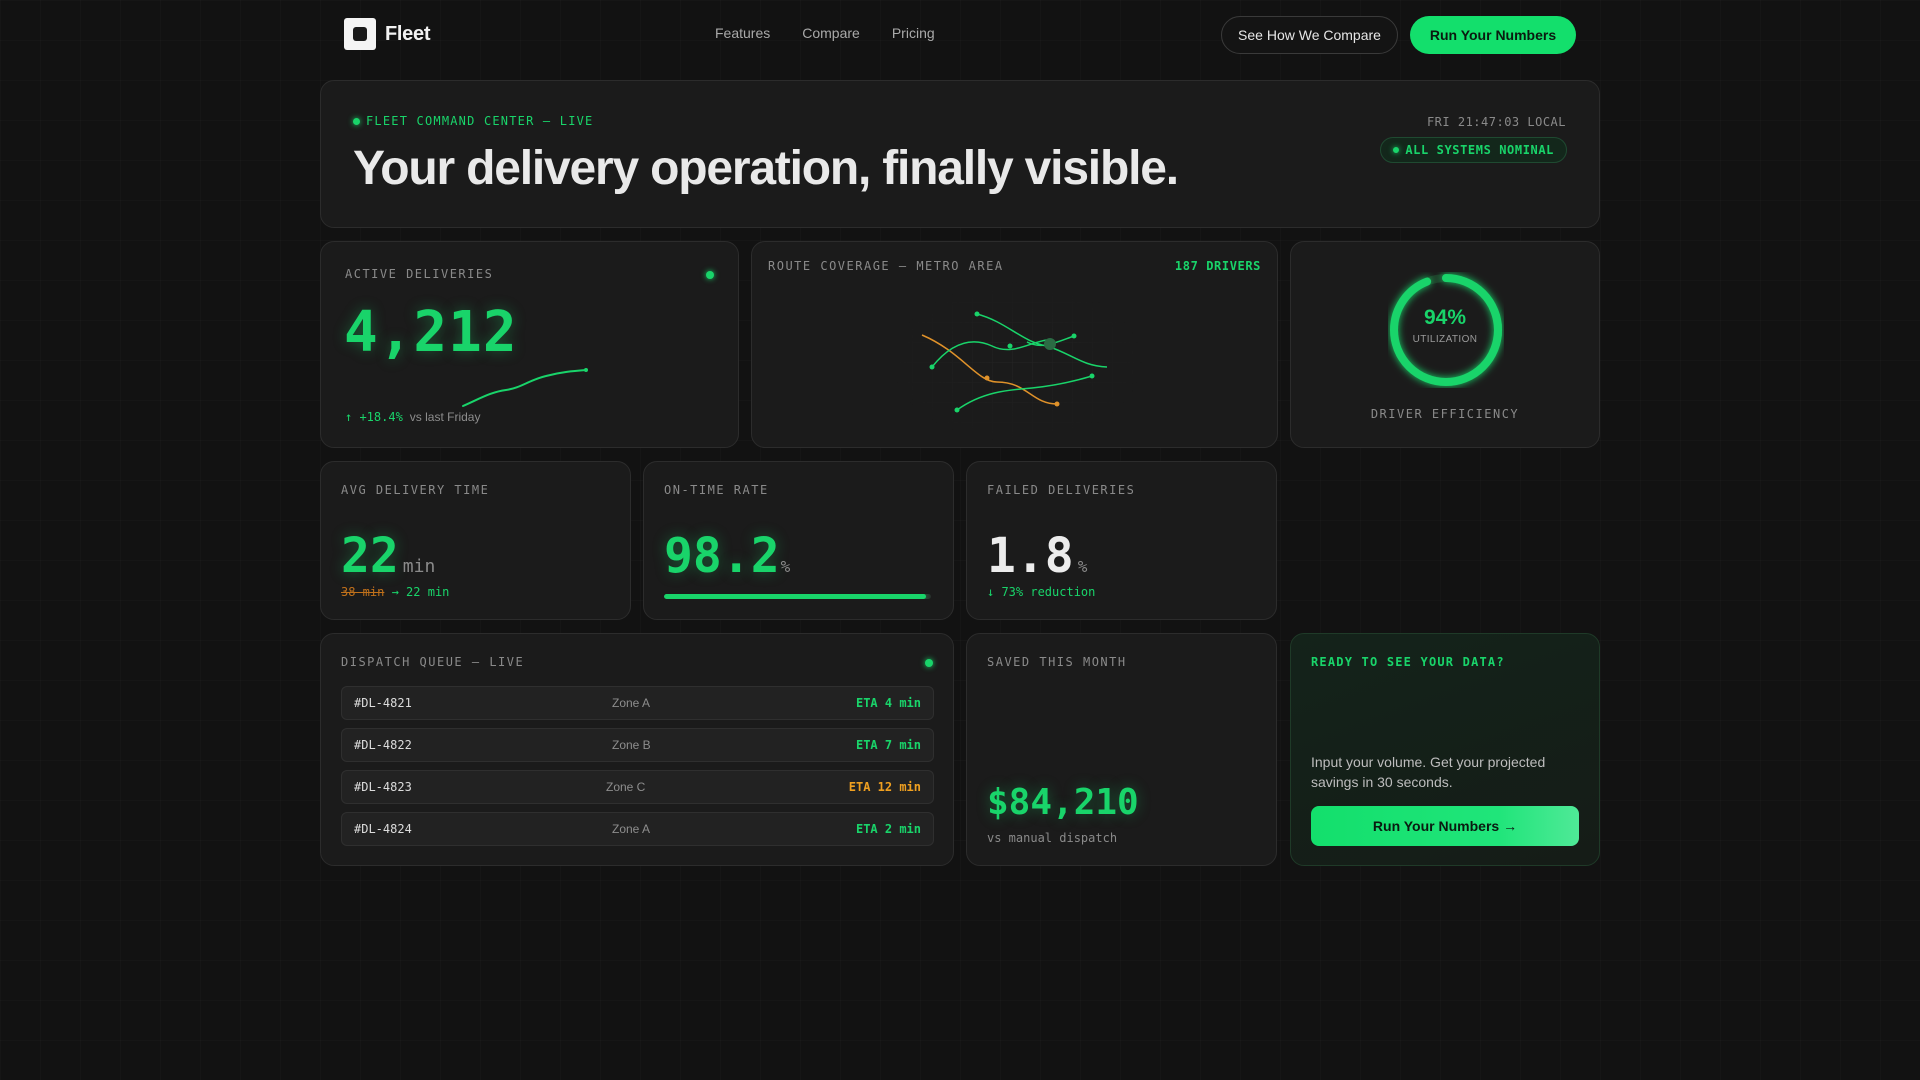 The width and height of the screenshot is (1920, 1080). I want to click on queue-row: #DL-4821 Zone A ETA 4 min, so click(637, 703).